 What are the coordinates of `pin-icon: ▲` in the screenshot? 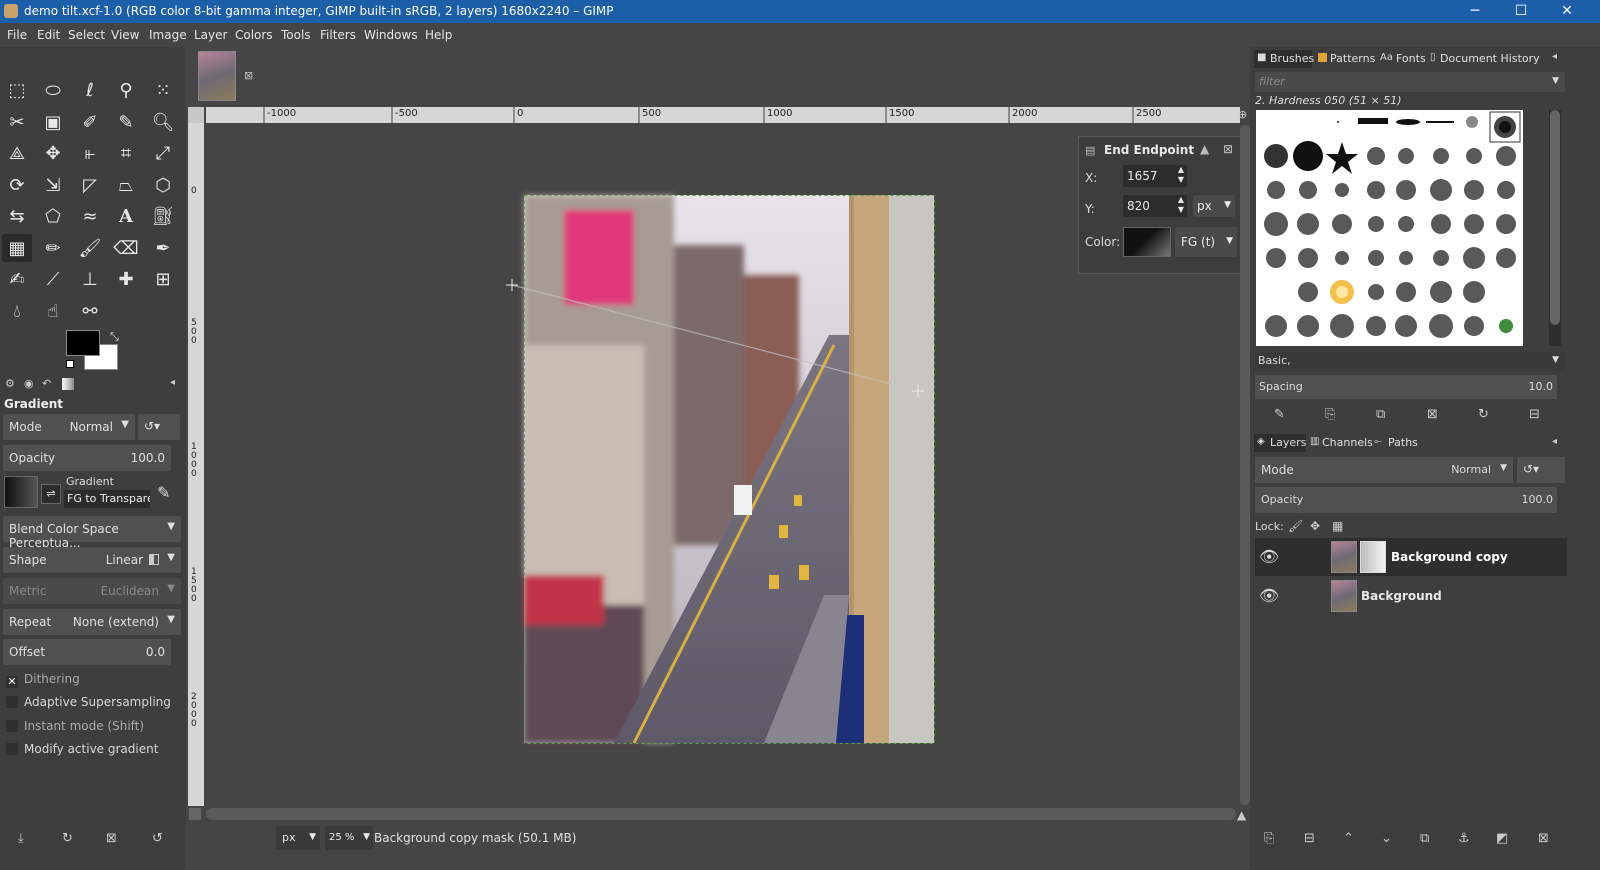 It's located at (1204, 149).